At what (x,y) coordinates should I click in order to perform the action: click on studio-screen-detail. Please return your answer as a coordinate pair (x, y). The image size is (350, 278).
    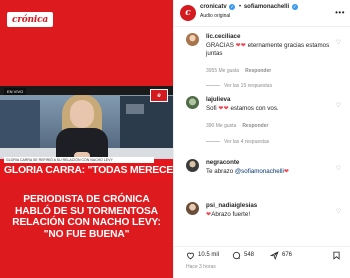
    Looking at the image, I should click on (135, 109).